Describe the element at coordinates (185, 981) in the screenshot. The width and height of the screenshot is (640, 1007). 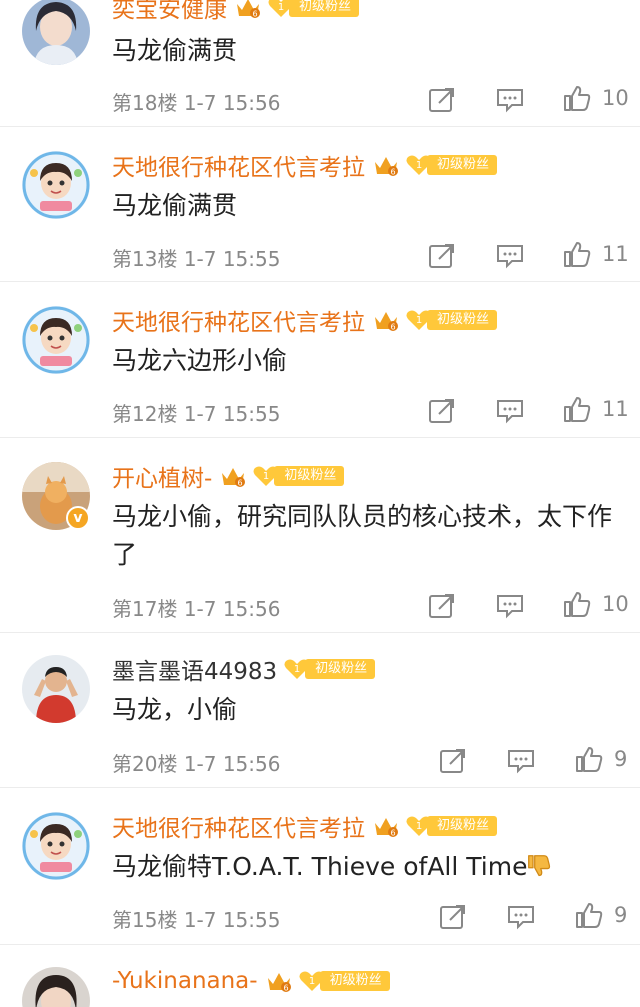
I see `username: -Yukinanana-` at that location.